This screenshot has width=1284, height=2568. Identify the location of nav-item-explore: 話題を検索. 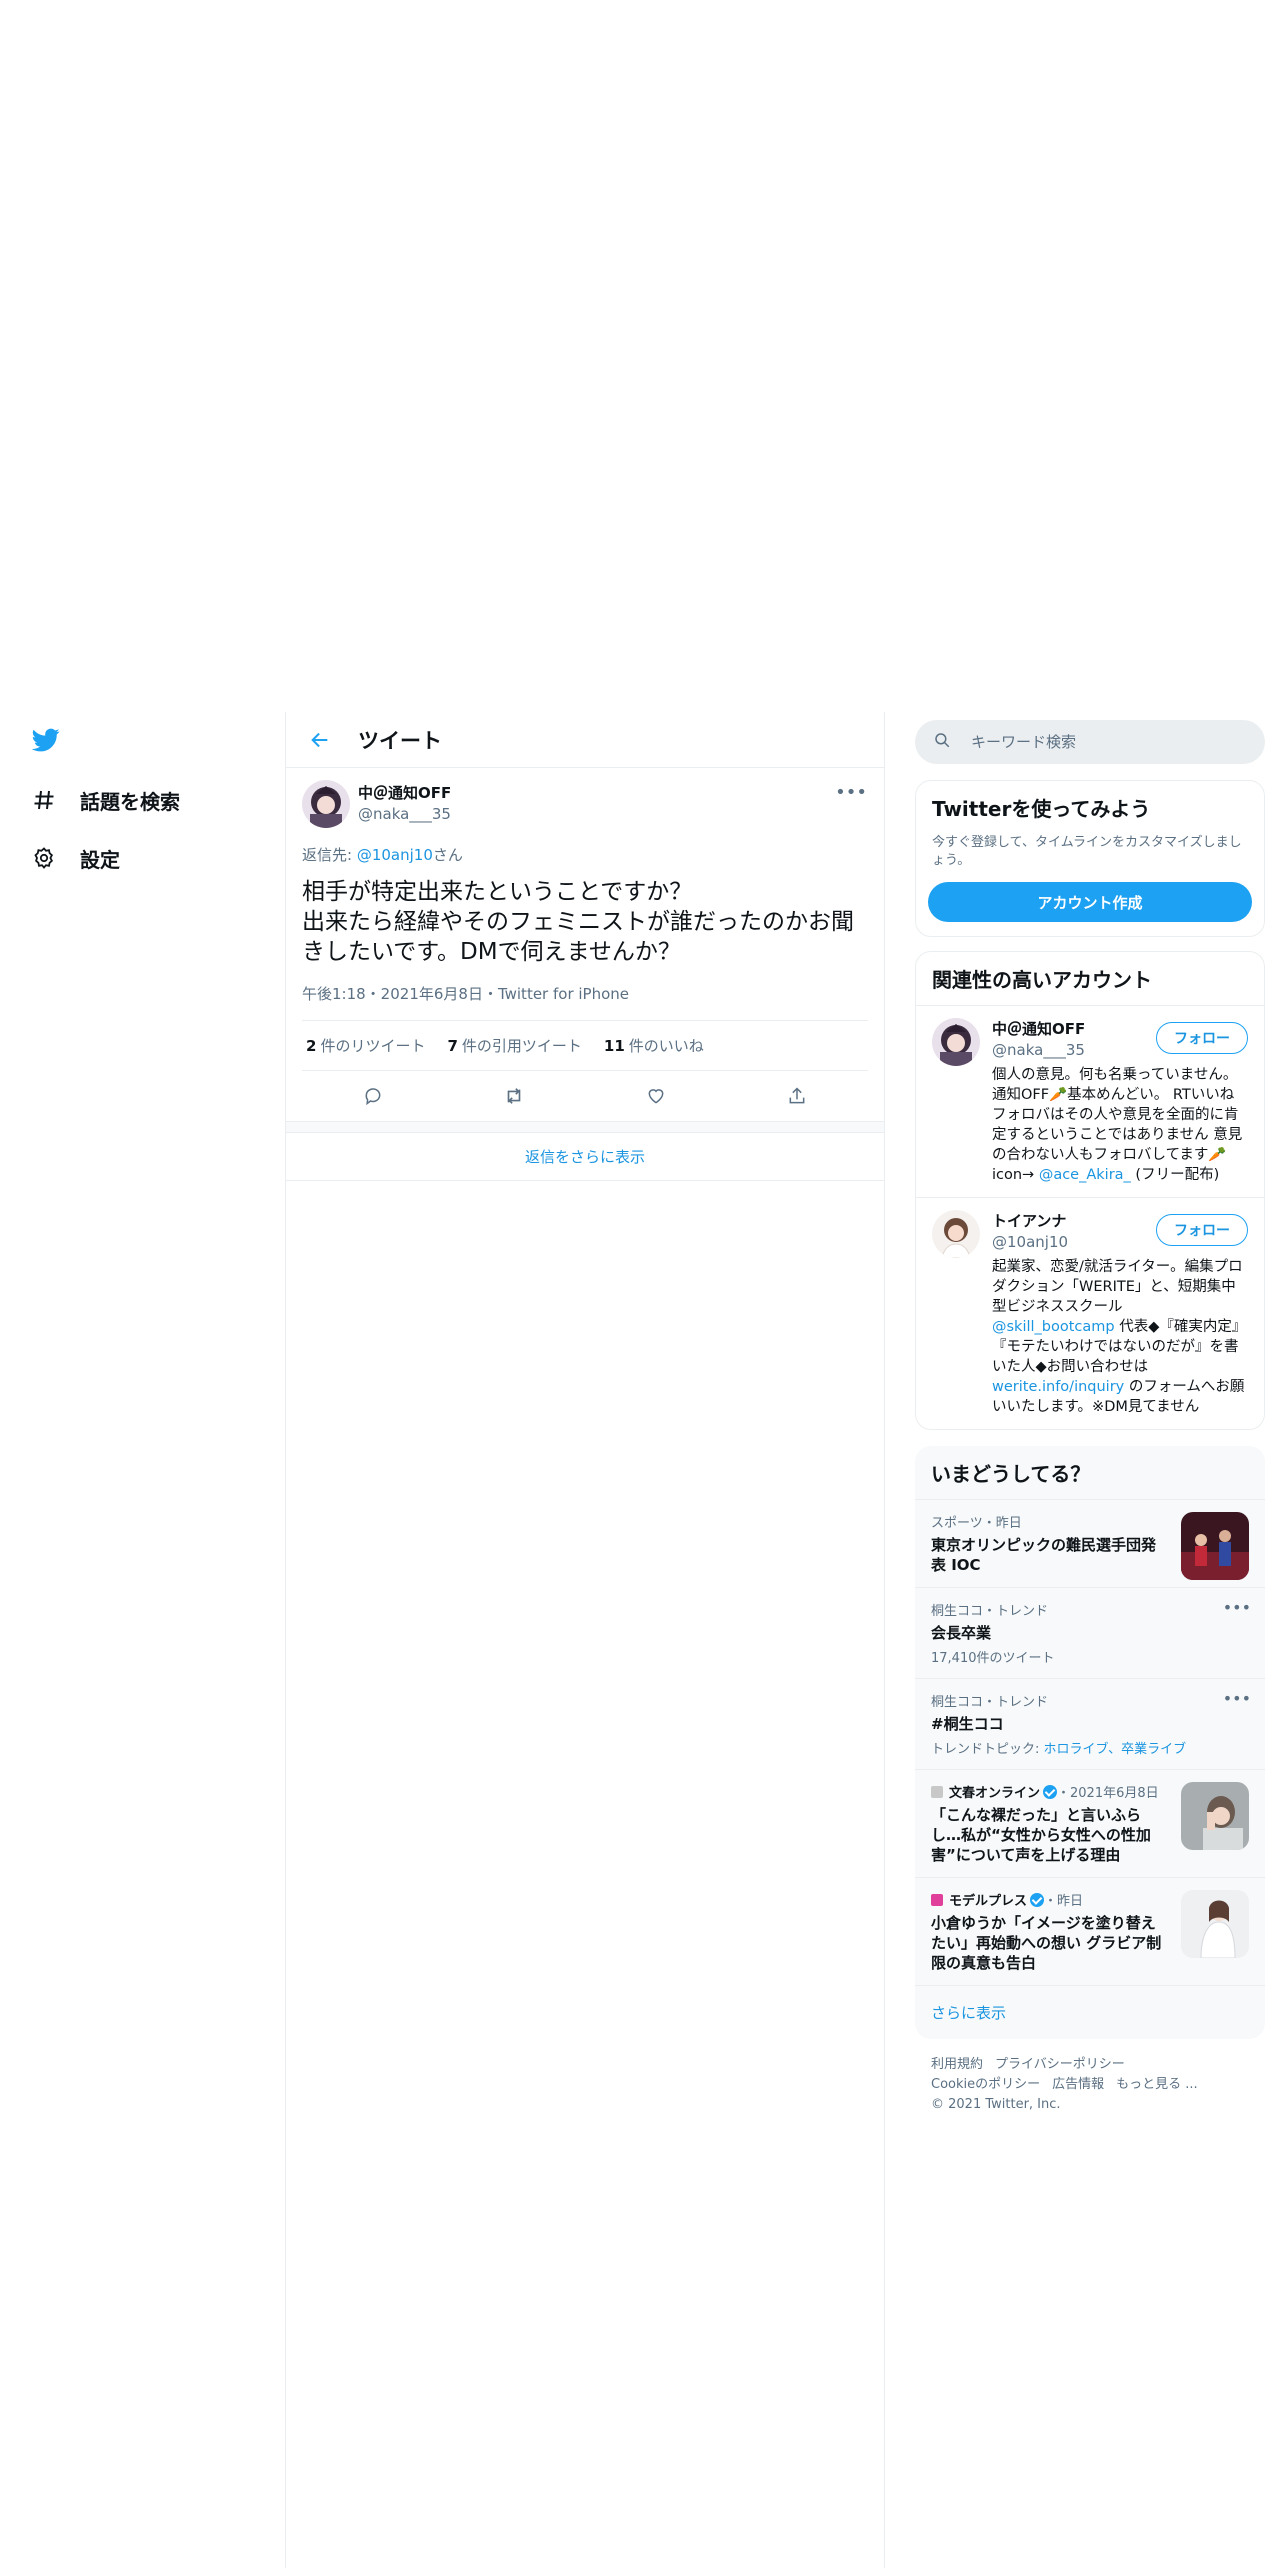
(105, 800).